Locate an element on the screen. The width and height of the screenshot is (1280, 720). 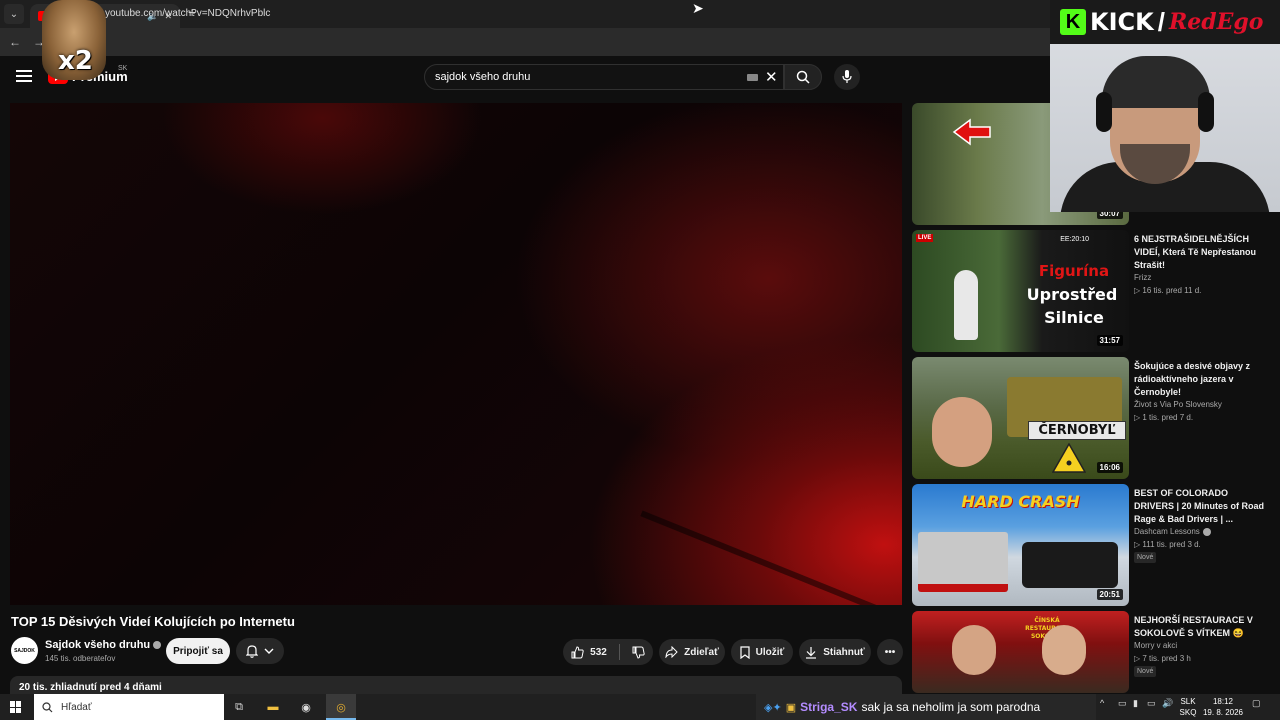
kick-logo-icon: K is located at coordinates (1073, 22).